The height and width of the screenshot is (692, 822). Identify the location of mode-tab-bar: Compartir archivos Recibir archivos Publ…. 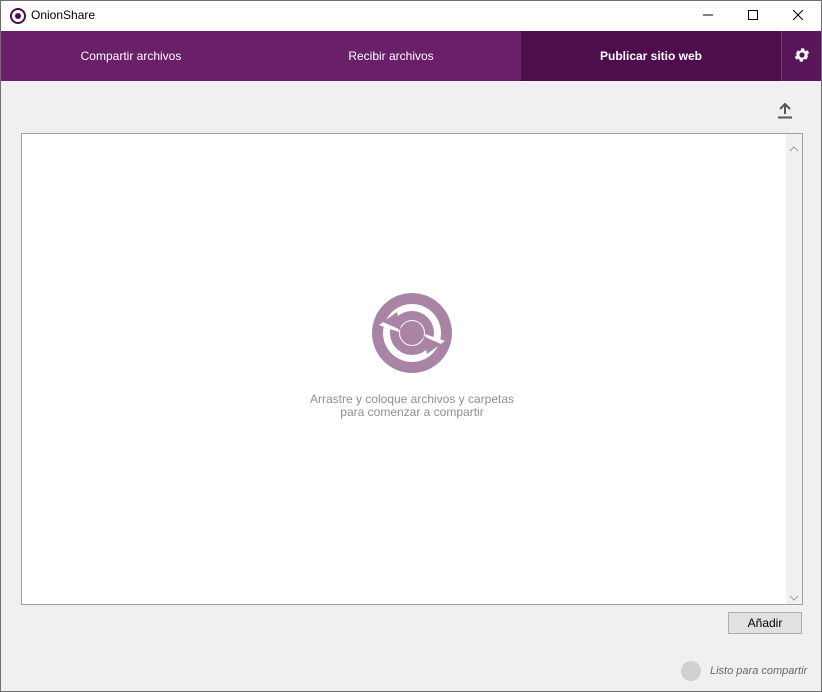
(411, 56).